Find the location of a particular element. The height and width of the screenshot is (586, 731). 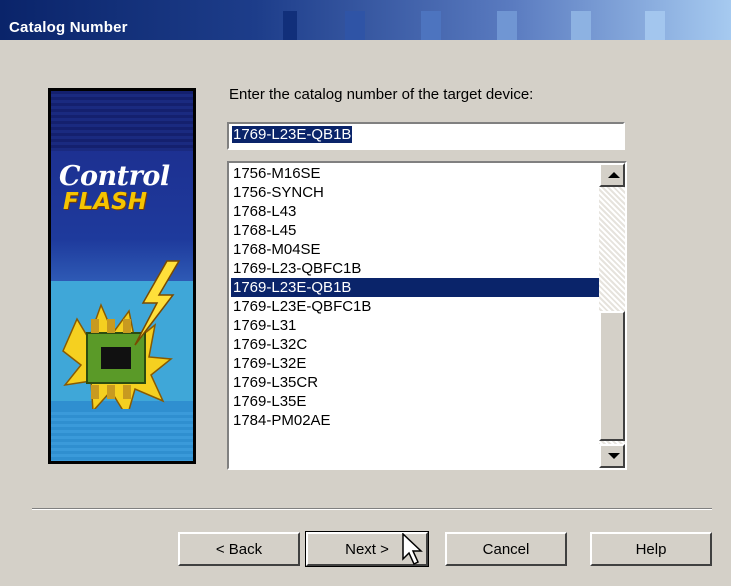

list-scrollbar is located at coordinates (612, 315).